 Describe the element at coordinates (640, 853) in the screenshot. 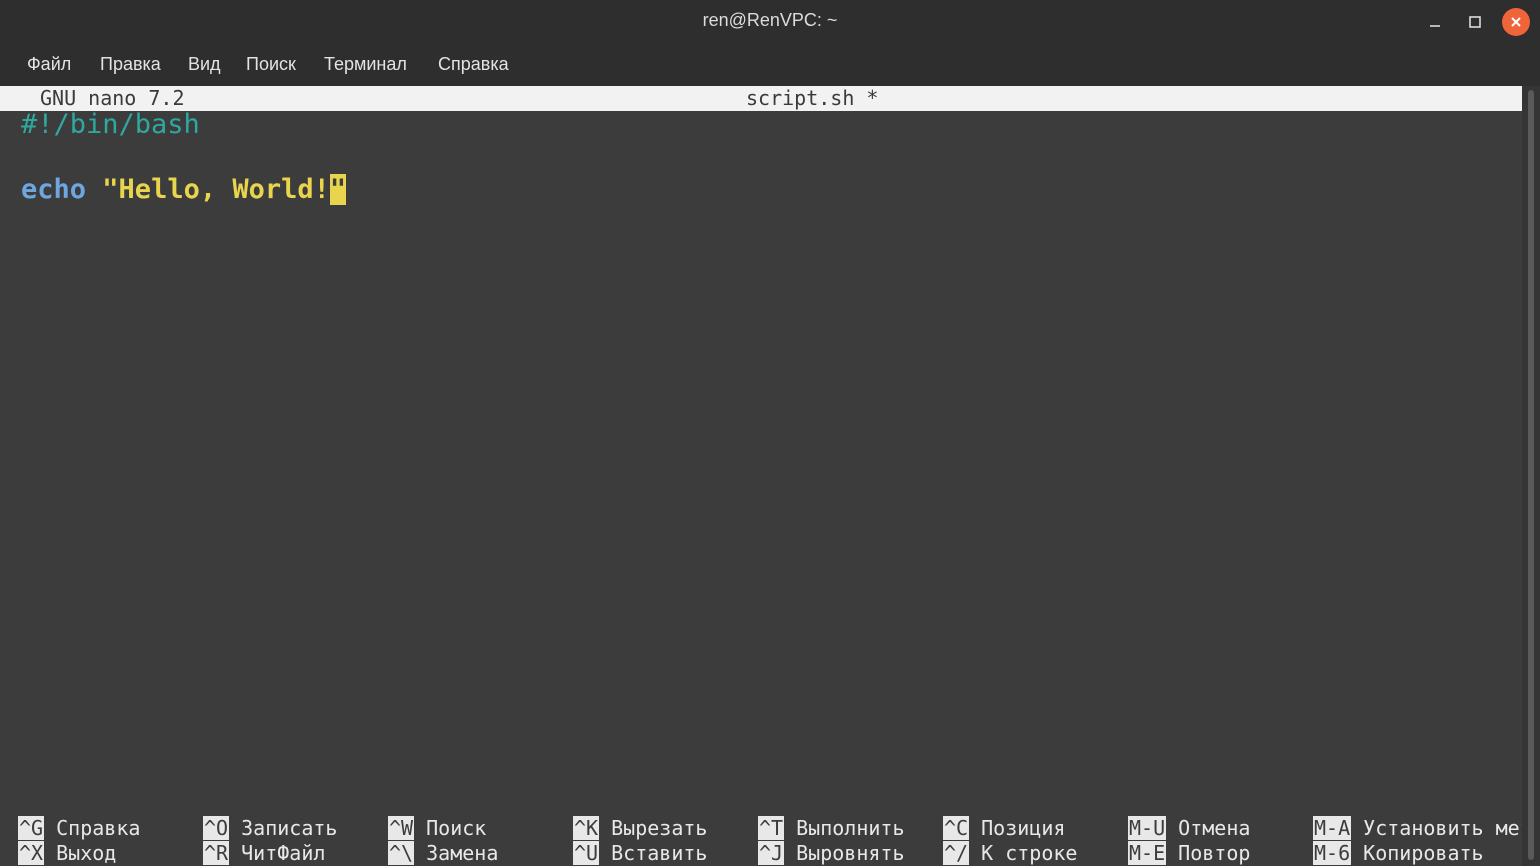

I see `shortcut-paste: ^U Вставить` at that location.